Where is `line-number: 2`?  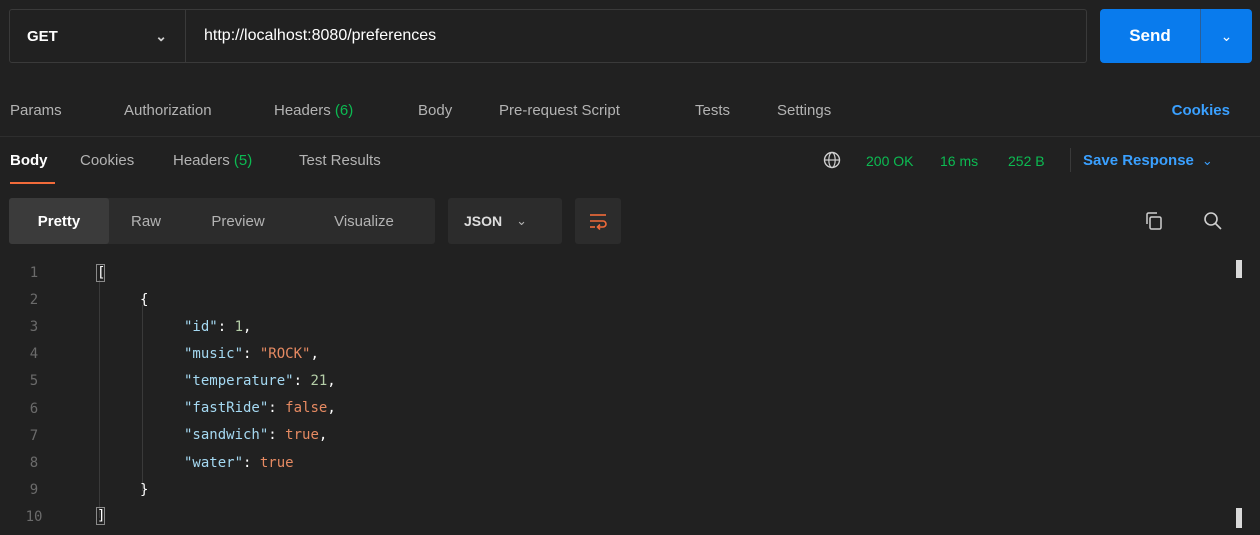
line-number: 2 is located at coordinates (34, 300).